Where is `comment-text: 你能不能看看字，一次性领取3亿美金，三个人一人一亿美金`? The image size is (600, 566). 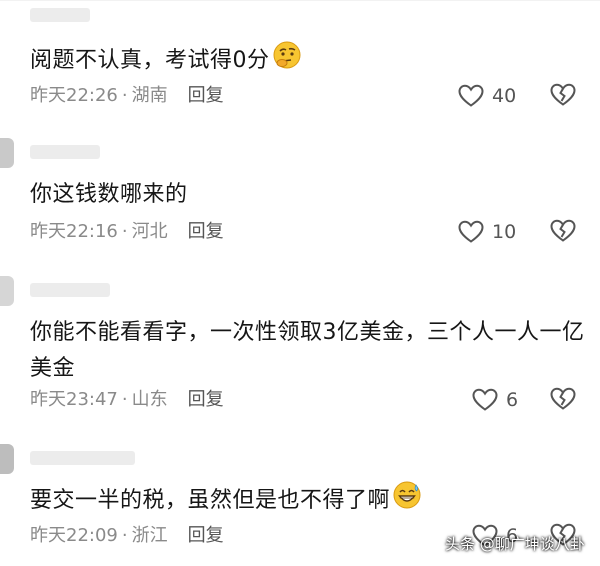 comment-text: 你能不能看看字，一次性领取3亿美金，三个人一人一亿美金 is located at coordinates (307, 351).